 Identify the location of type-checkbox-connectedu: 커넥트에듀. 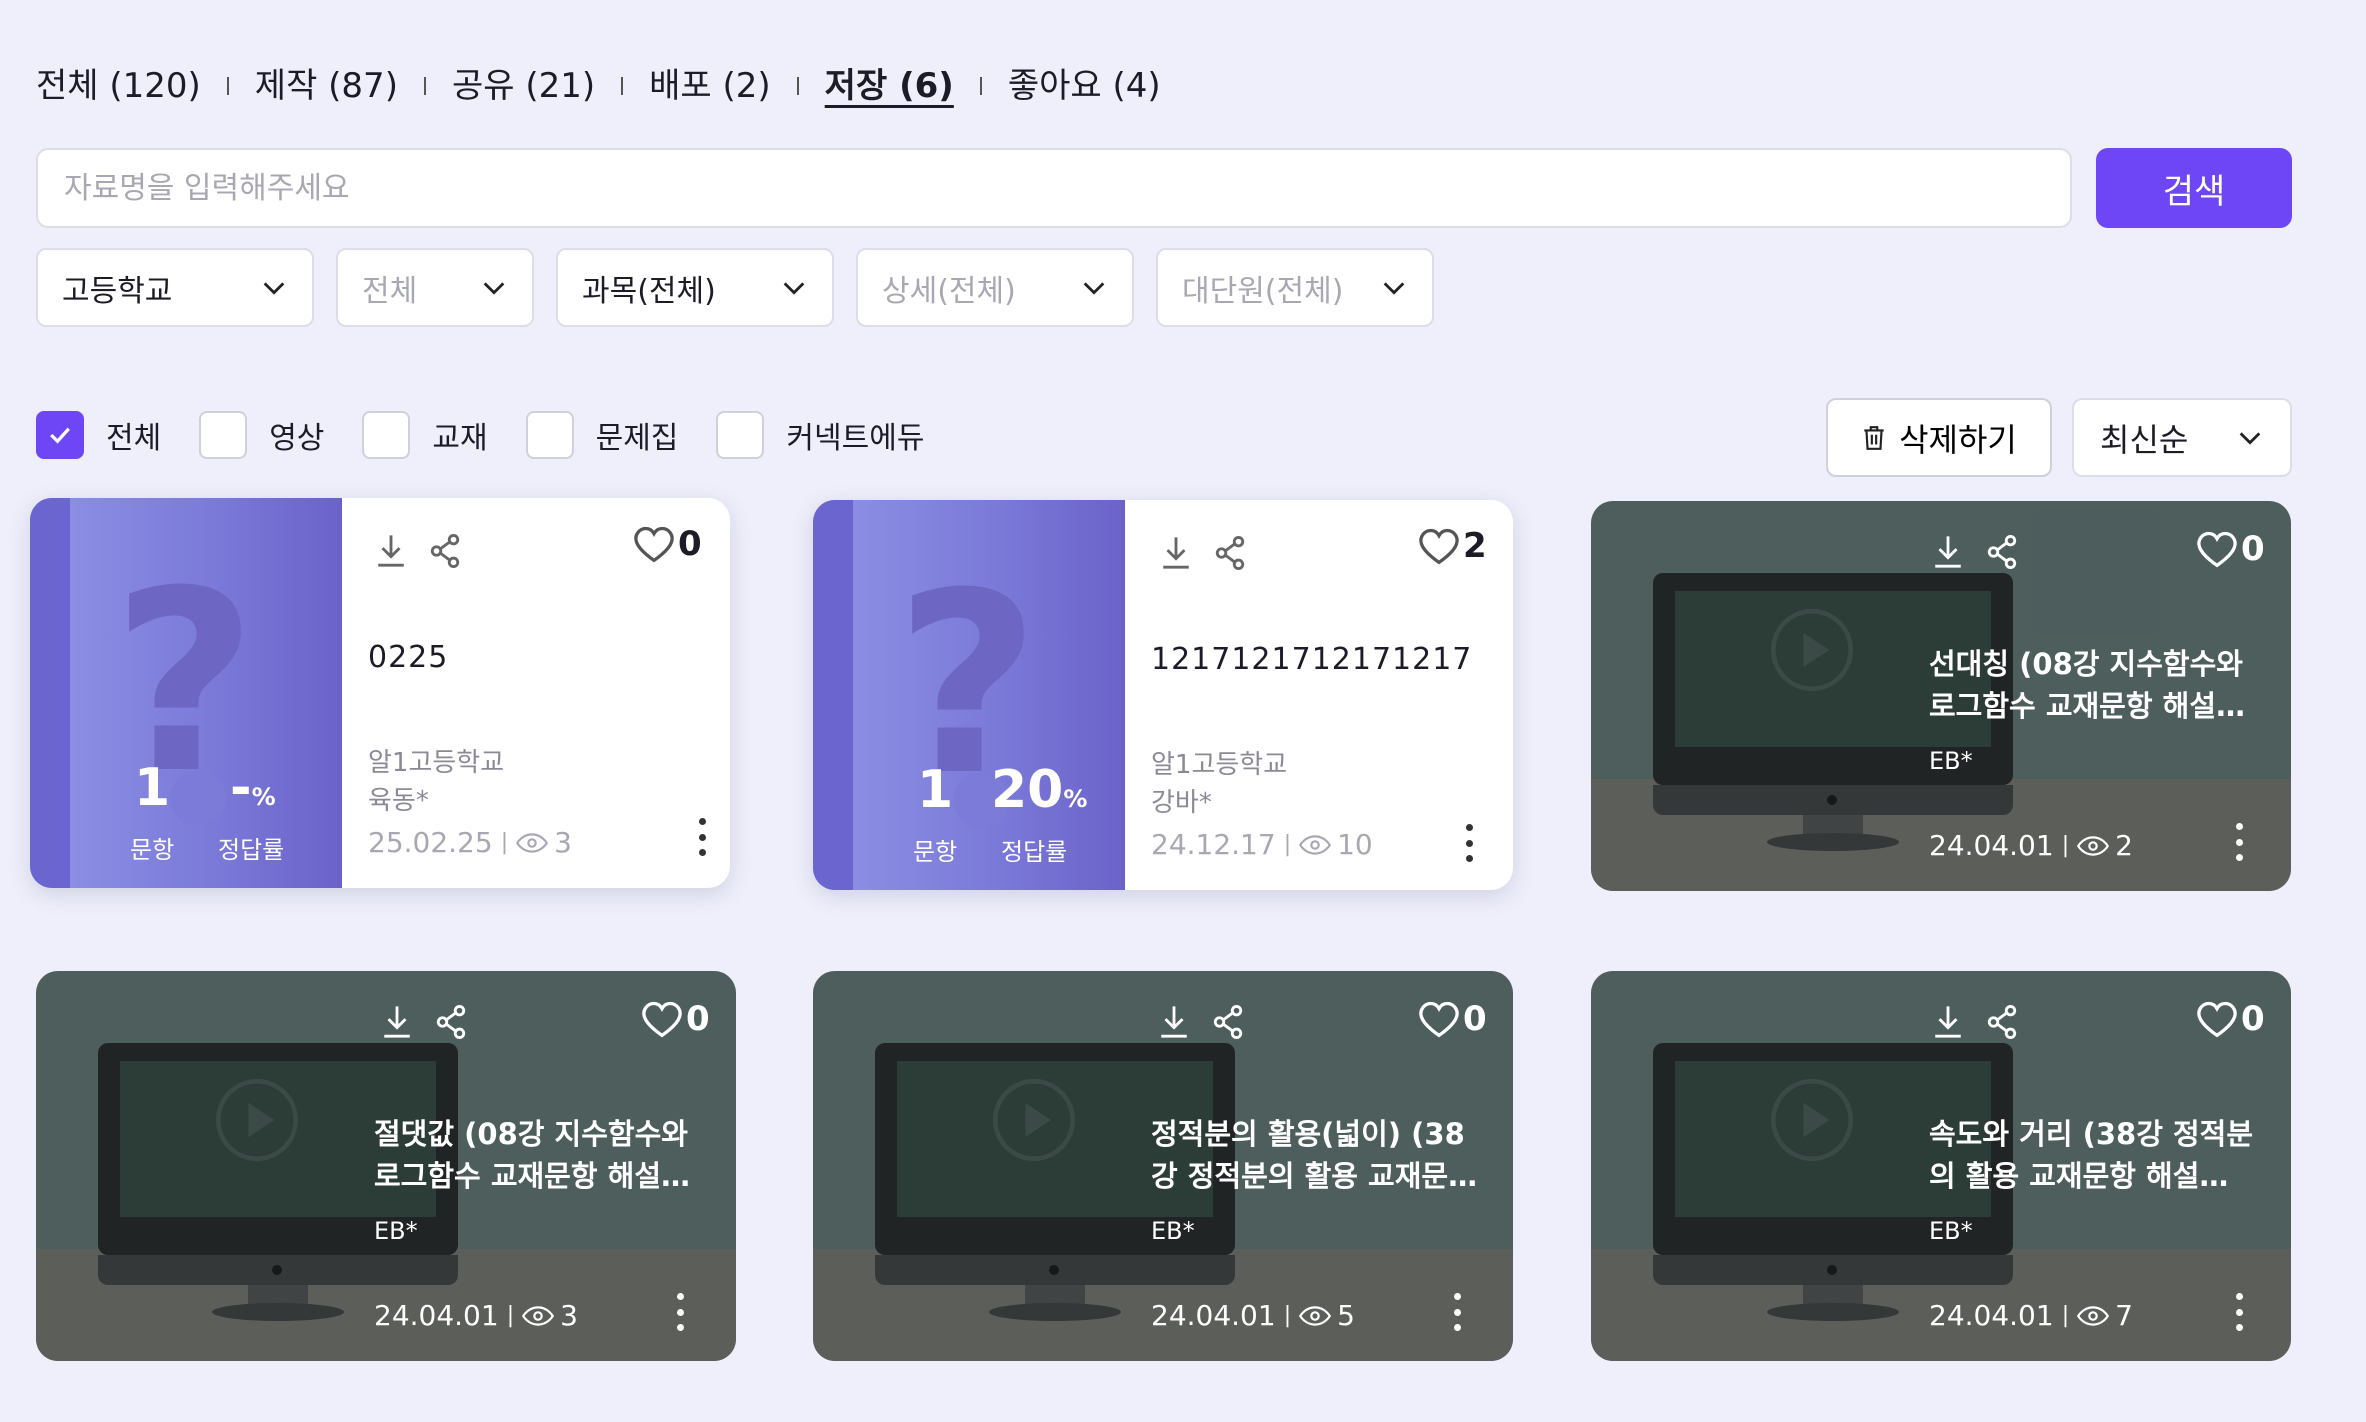
(820, 435).